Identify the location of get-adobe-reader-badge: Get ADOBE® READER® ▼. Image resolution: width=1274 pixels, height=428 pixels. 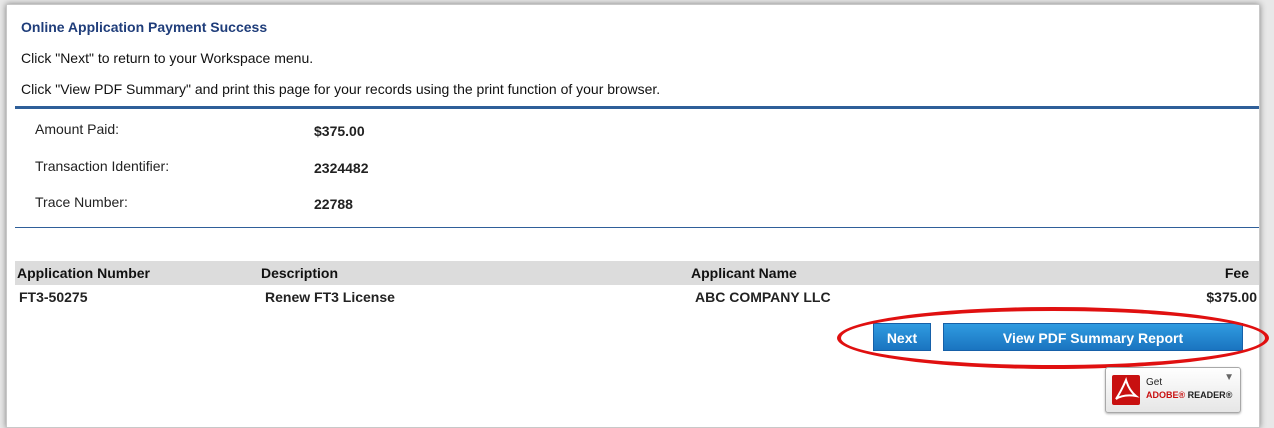
(1173, 390).